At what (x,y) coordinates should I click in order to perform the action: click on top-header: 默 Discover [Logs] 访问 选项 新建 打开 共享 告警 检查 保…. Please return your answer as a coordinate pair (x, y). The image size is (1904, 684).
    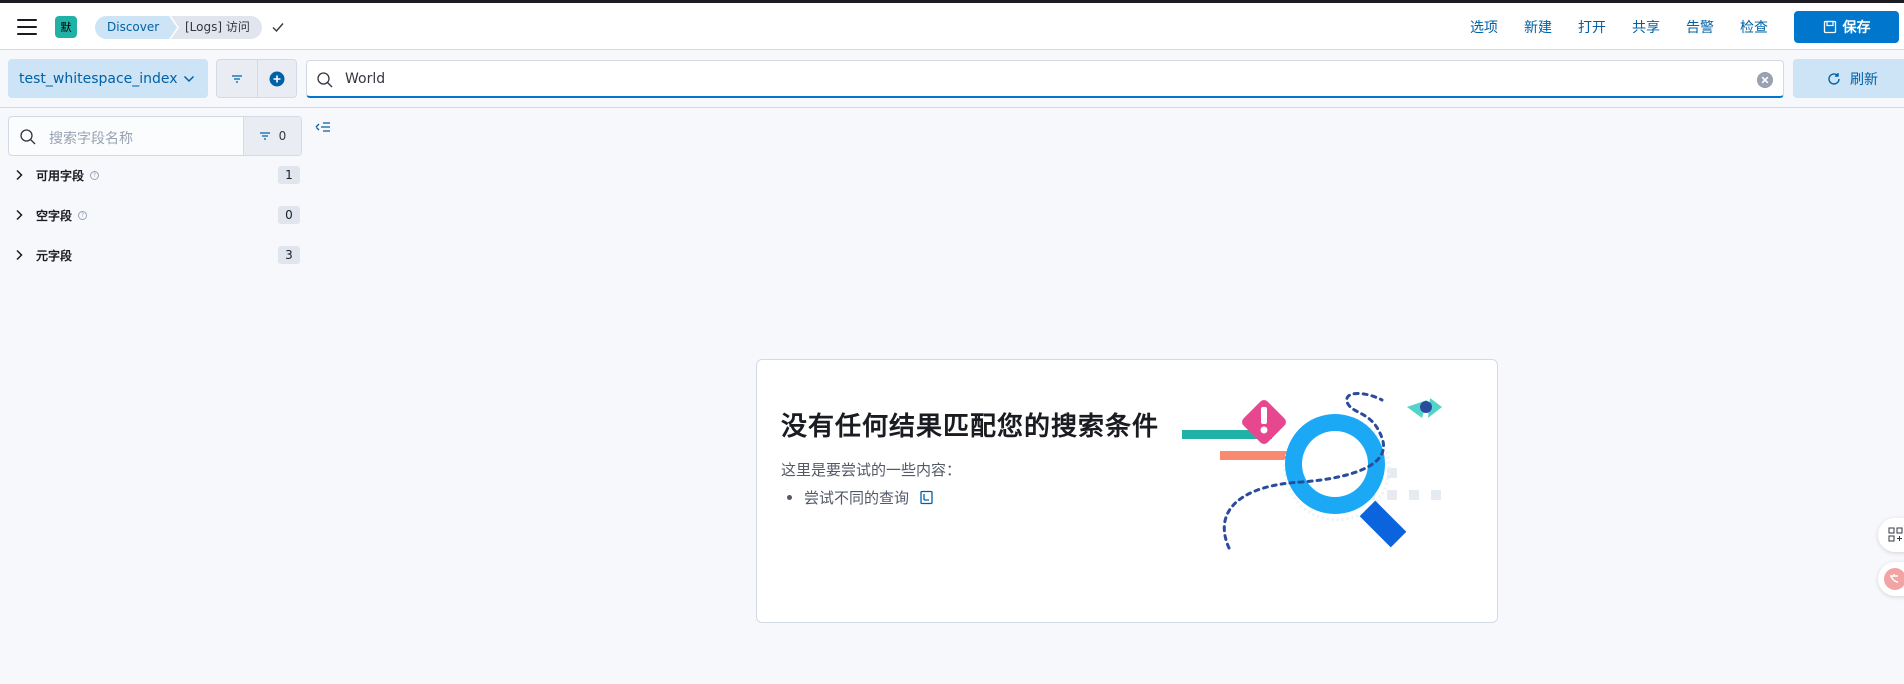
    Looking at the image, I should click on (952, 25).